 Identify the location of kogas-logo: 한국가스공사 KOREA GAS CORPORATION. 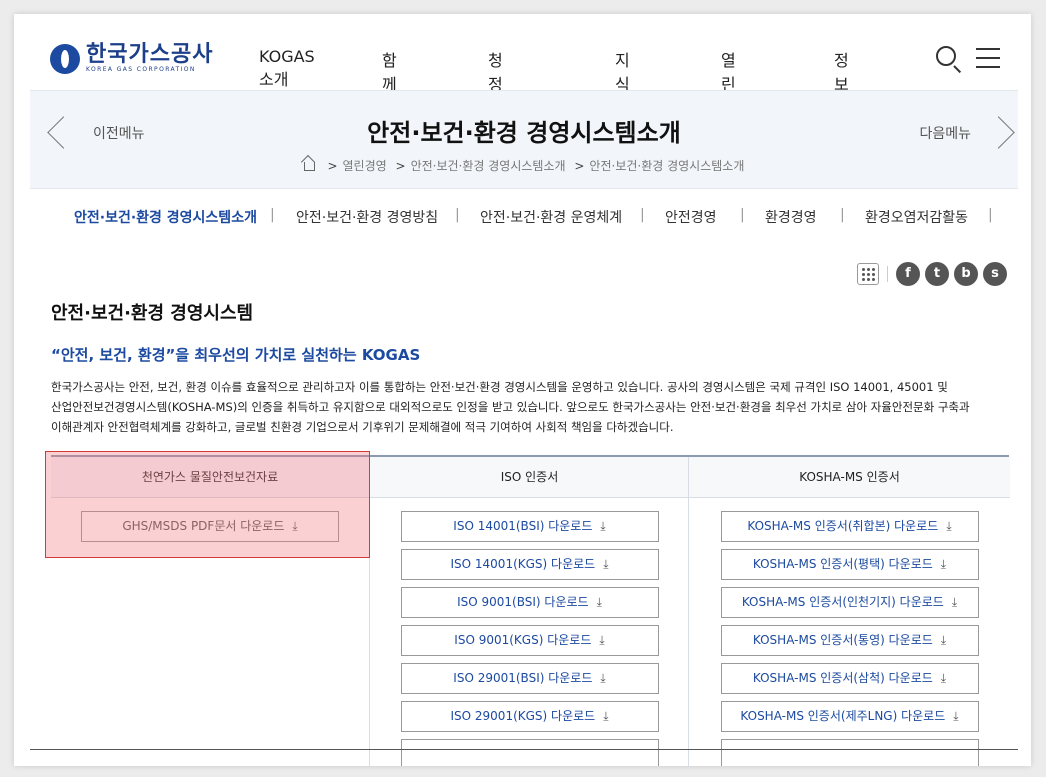
(131, 59).